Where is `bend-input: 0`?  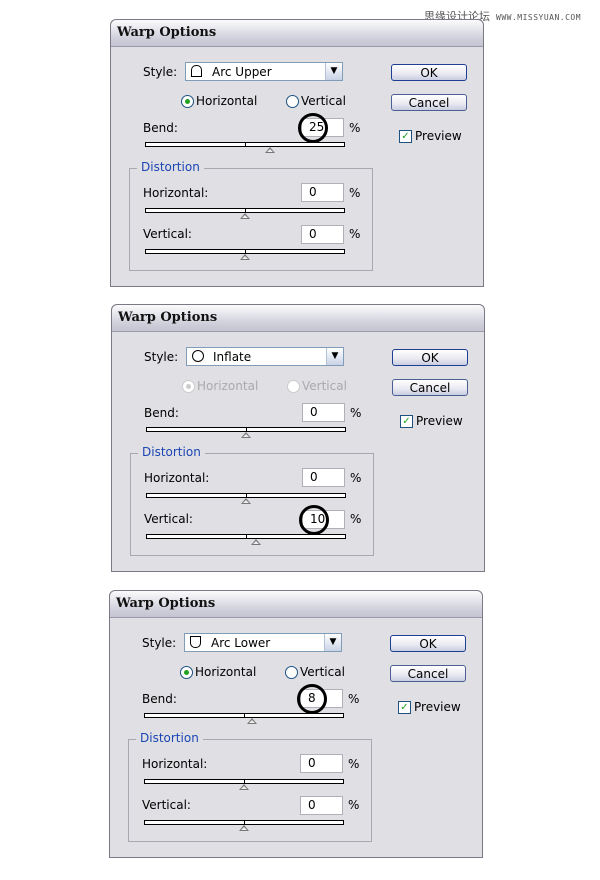 bend-input: 0 is located at coordinates (323, 412).